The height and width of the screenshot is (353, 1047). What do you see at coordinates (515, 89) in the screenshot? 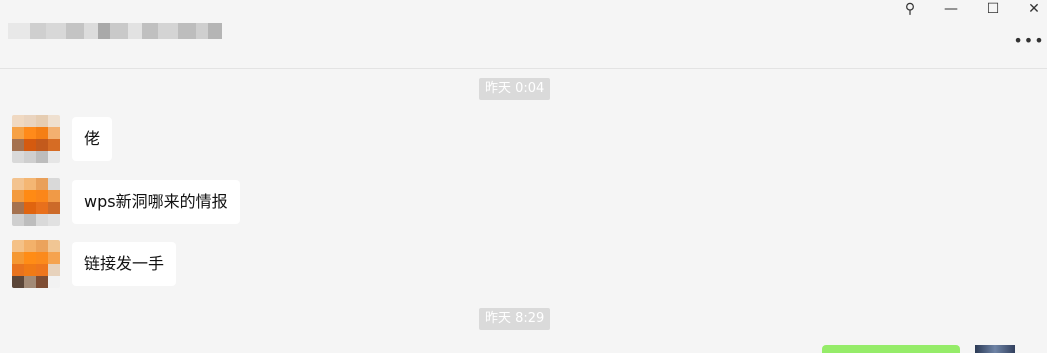
I see `timestamp: 昨天 0:04` at bounding box center [515, 89].